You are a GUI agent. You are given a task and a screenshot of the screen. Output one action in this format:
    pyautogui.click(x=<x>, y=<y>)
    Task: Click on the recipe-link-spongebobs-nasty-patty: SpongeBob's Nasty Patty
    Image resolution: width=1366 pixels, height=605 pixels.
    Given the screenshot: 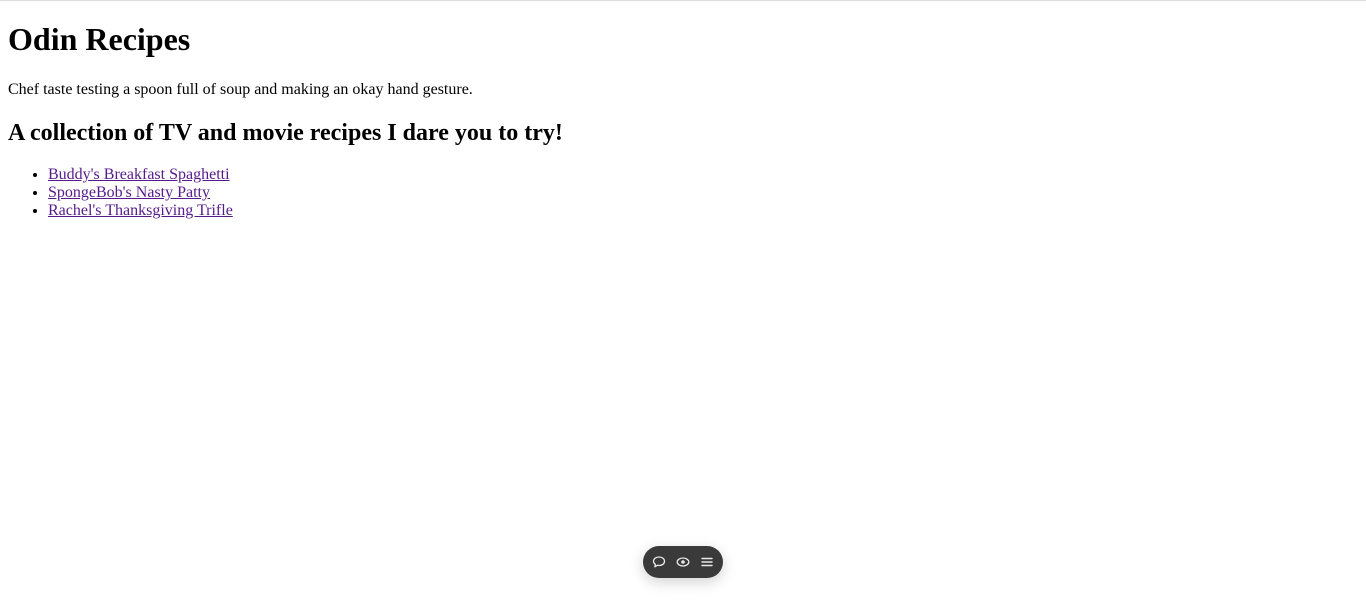 What is the action you would take?
    pyautogui.click(x=129, y=192)
    